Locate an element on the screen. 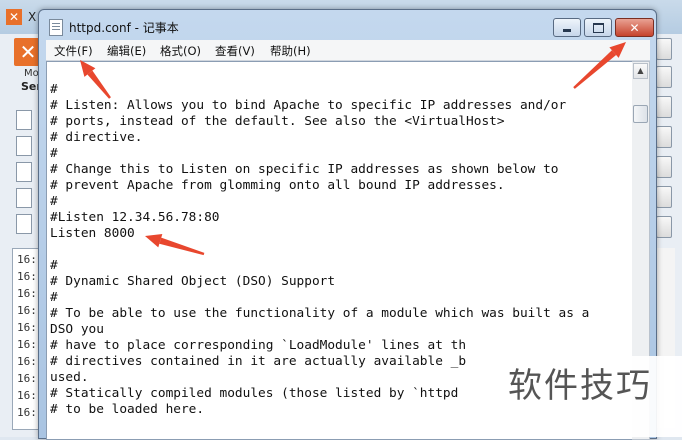  arrow-to-file-menu is located at coordinates (95, 79).